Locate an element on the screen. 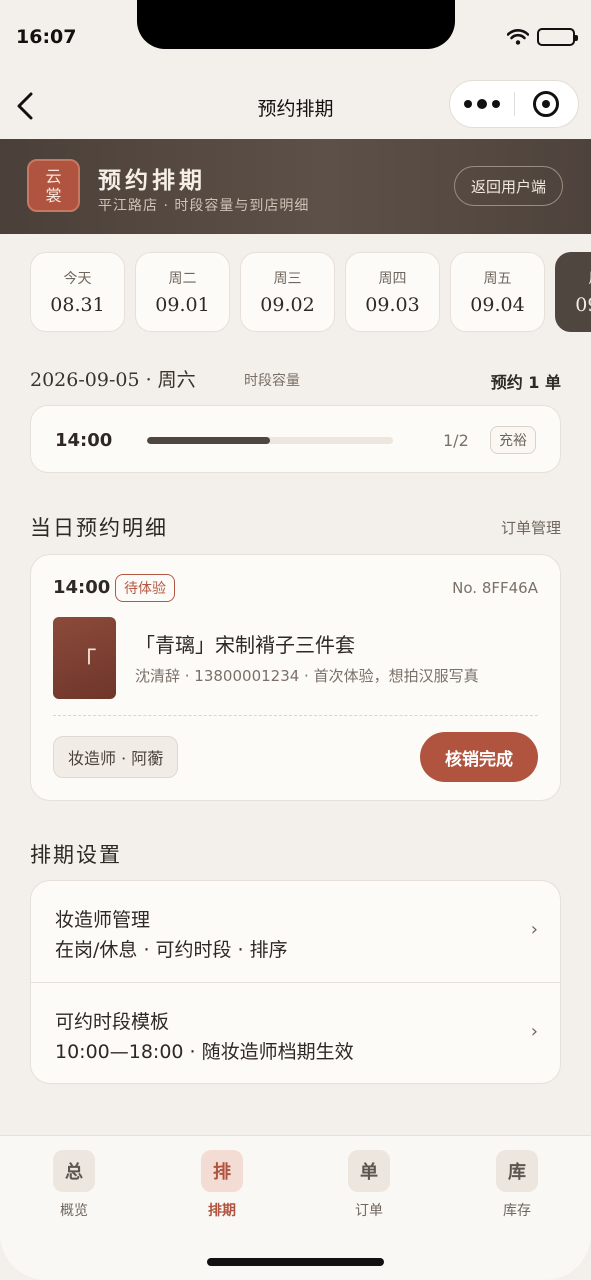  date-weekday: 周五 is located at coordinates (497, 279).